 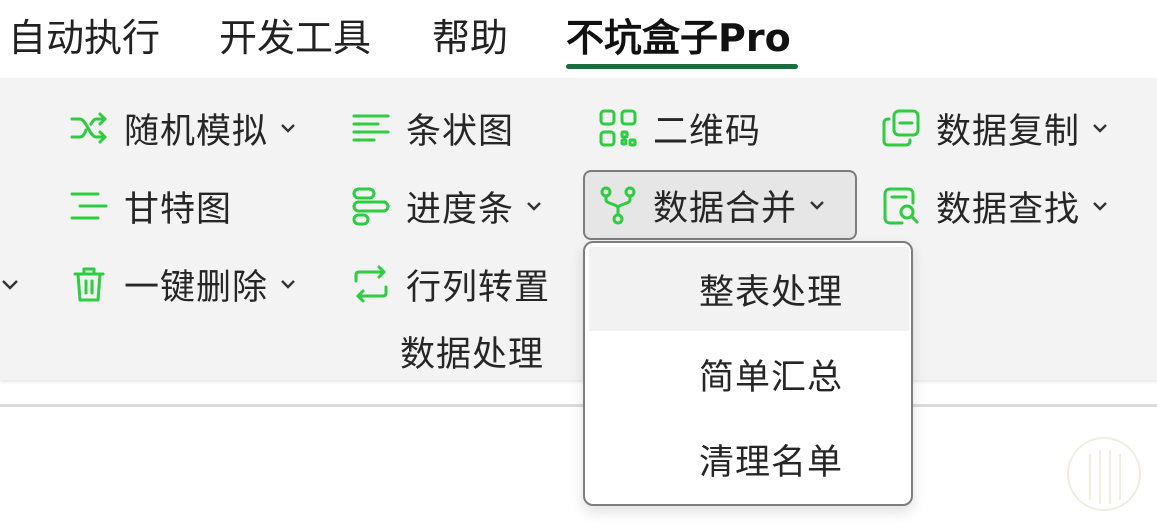 I want to click on divider, so click(x=578, y=405).